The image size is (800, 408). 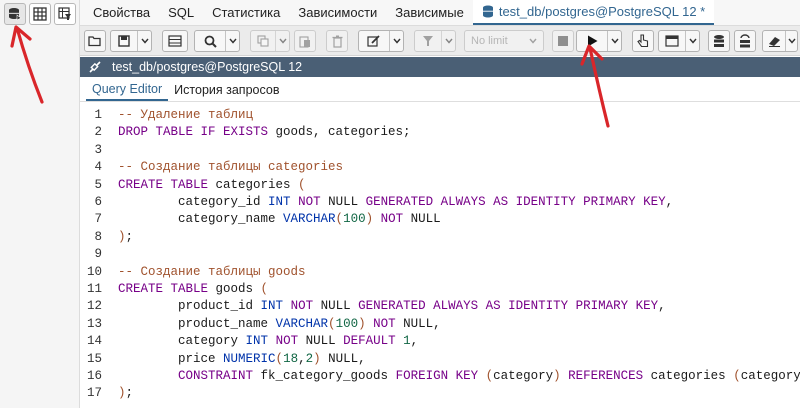 I want to click on code-line: CREATE TABLE goods (, so click(x=193, y=289).